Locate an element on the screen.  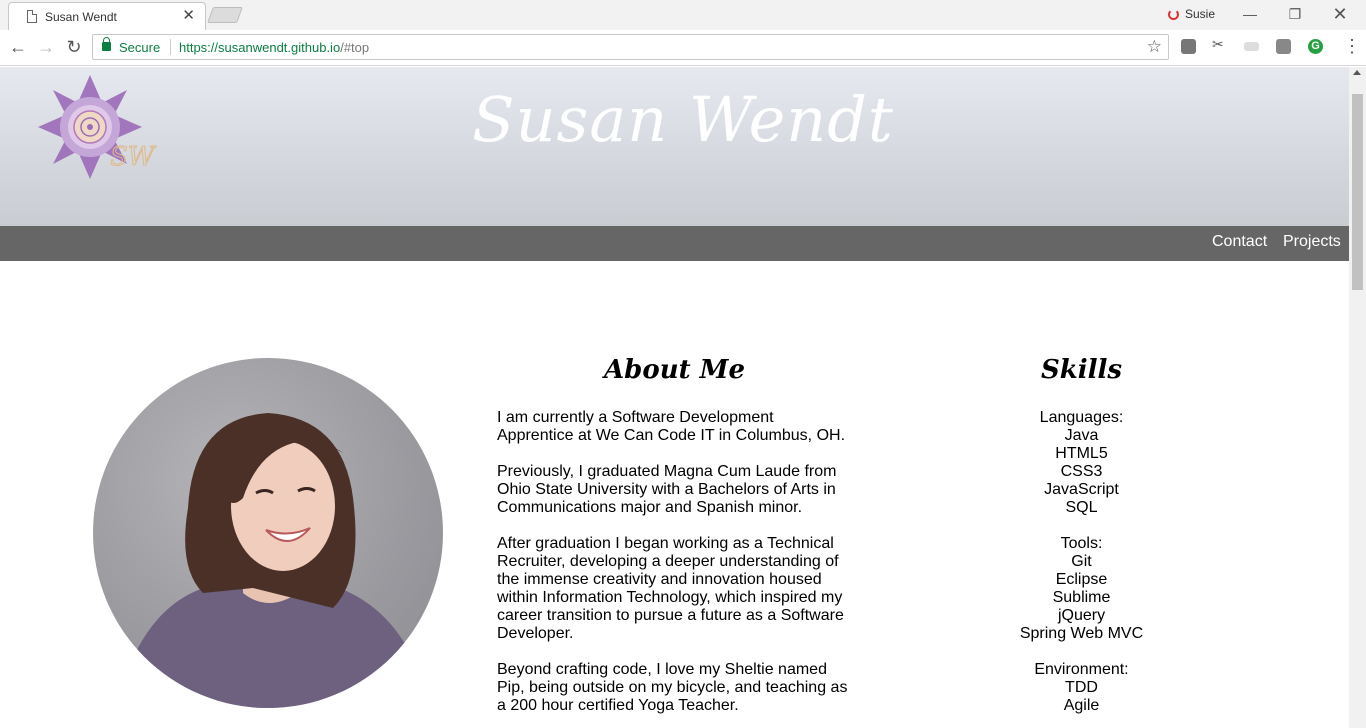
bookmark-star-icon: ☆ is located at coordinates (1154, 47).